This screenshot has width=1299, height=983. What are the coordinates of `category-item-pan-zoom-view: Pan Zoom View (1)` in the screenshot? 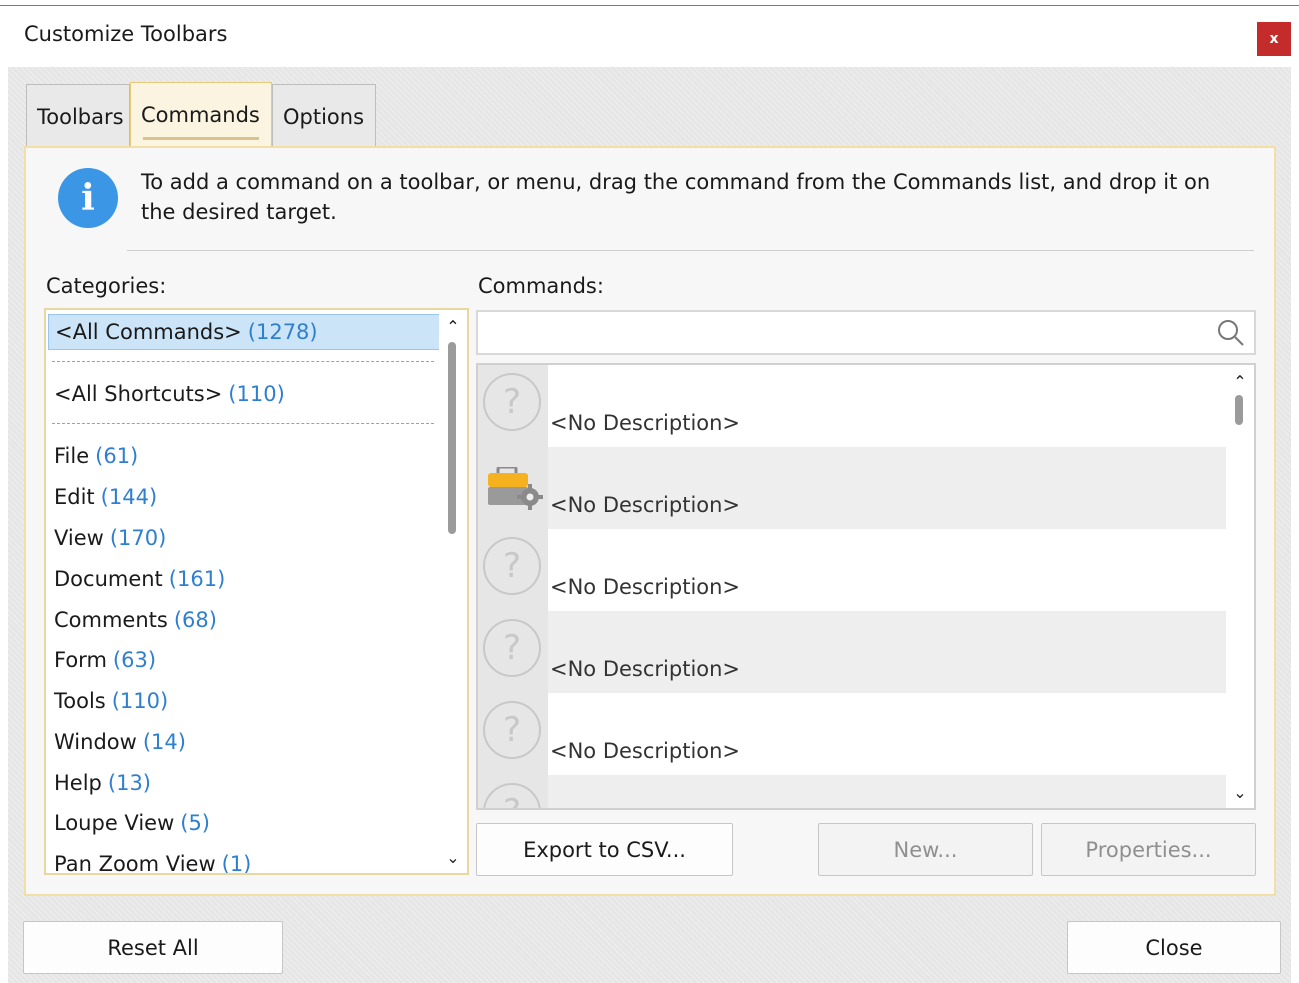 It's located at (246, 860).